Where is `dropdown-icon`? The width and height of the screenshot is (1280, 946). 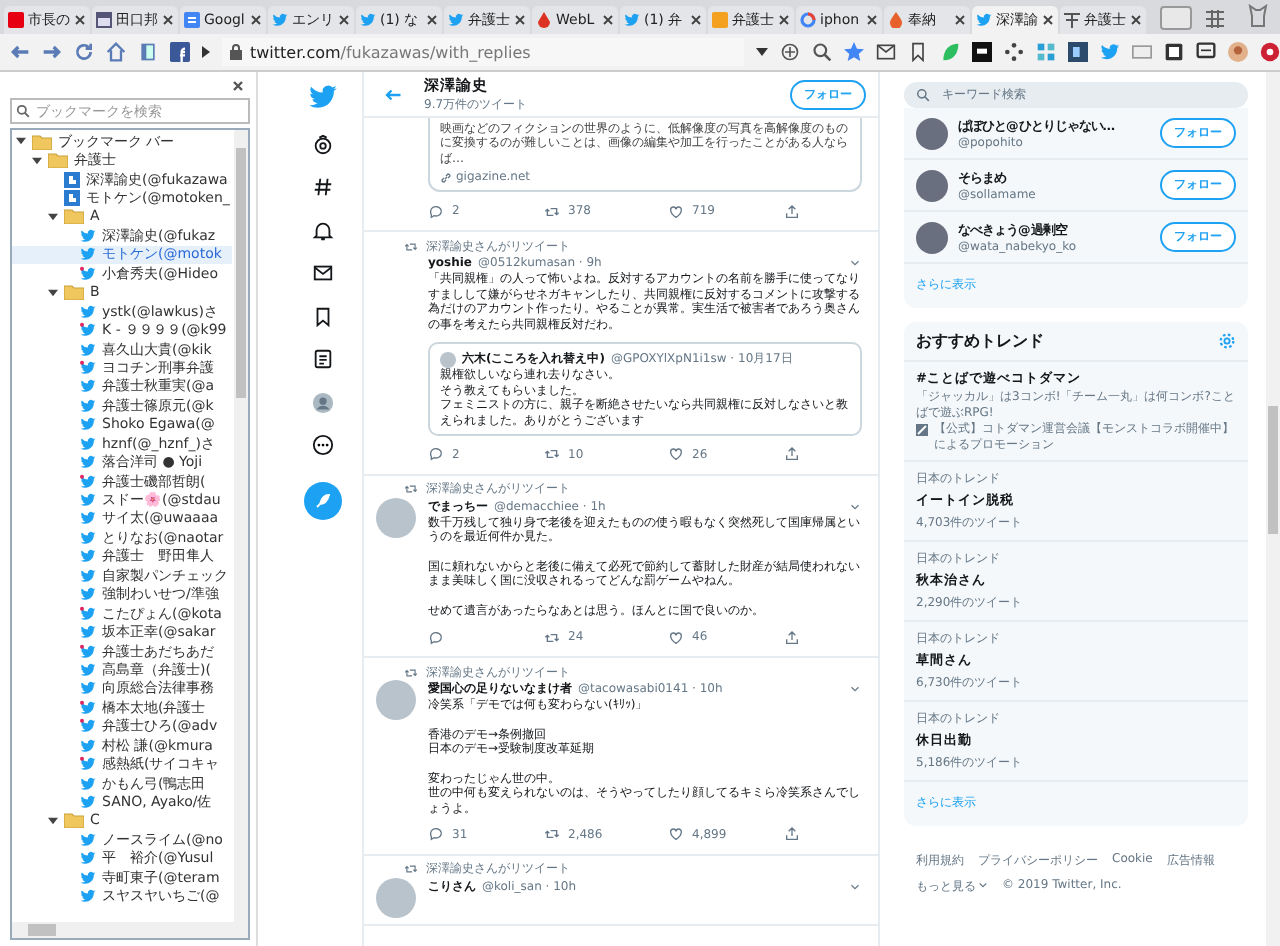 dropdown-icon is located at coordinates (762, 52).